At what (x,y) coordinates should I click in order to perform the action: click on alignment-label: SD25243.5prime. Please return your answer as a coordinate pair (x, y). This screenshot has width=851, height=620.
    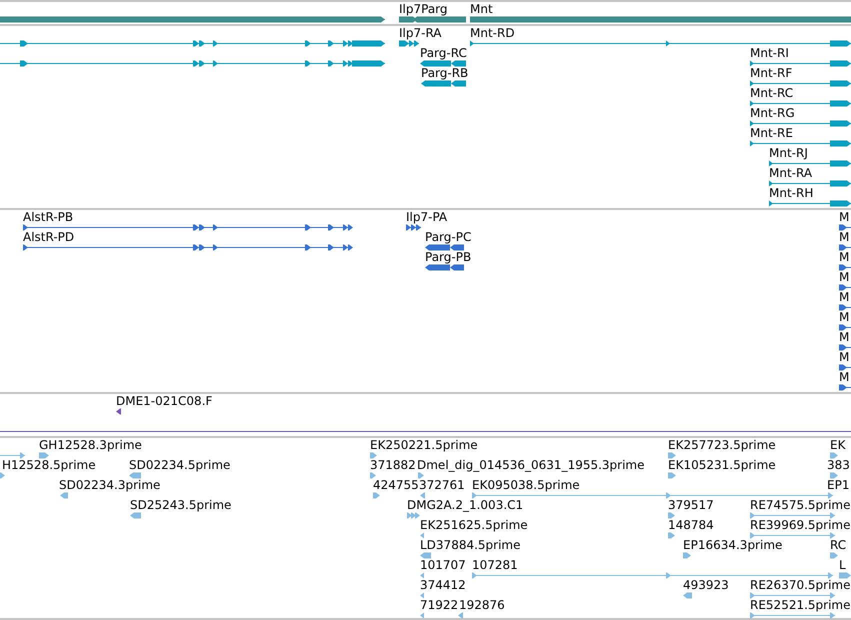
    Looking at the image, I should click on (181, 505).